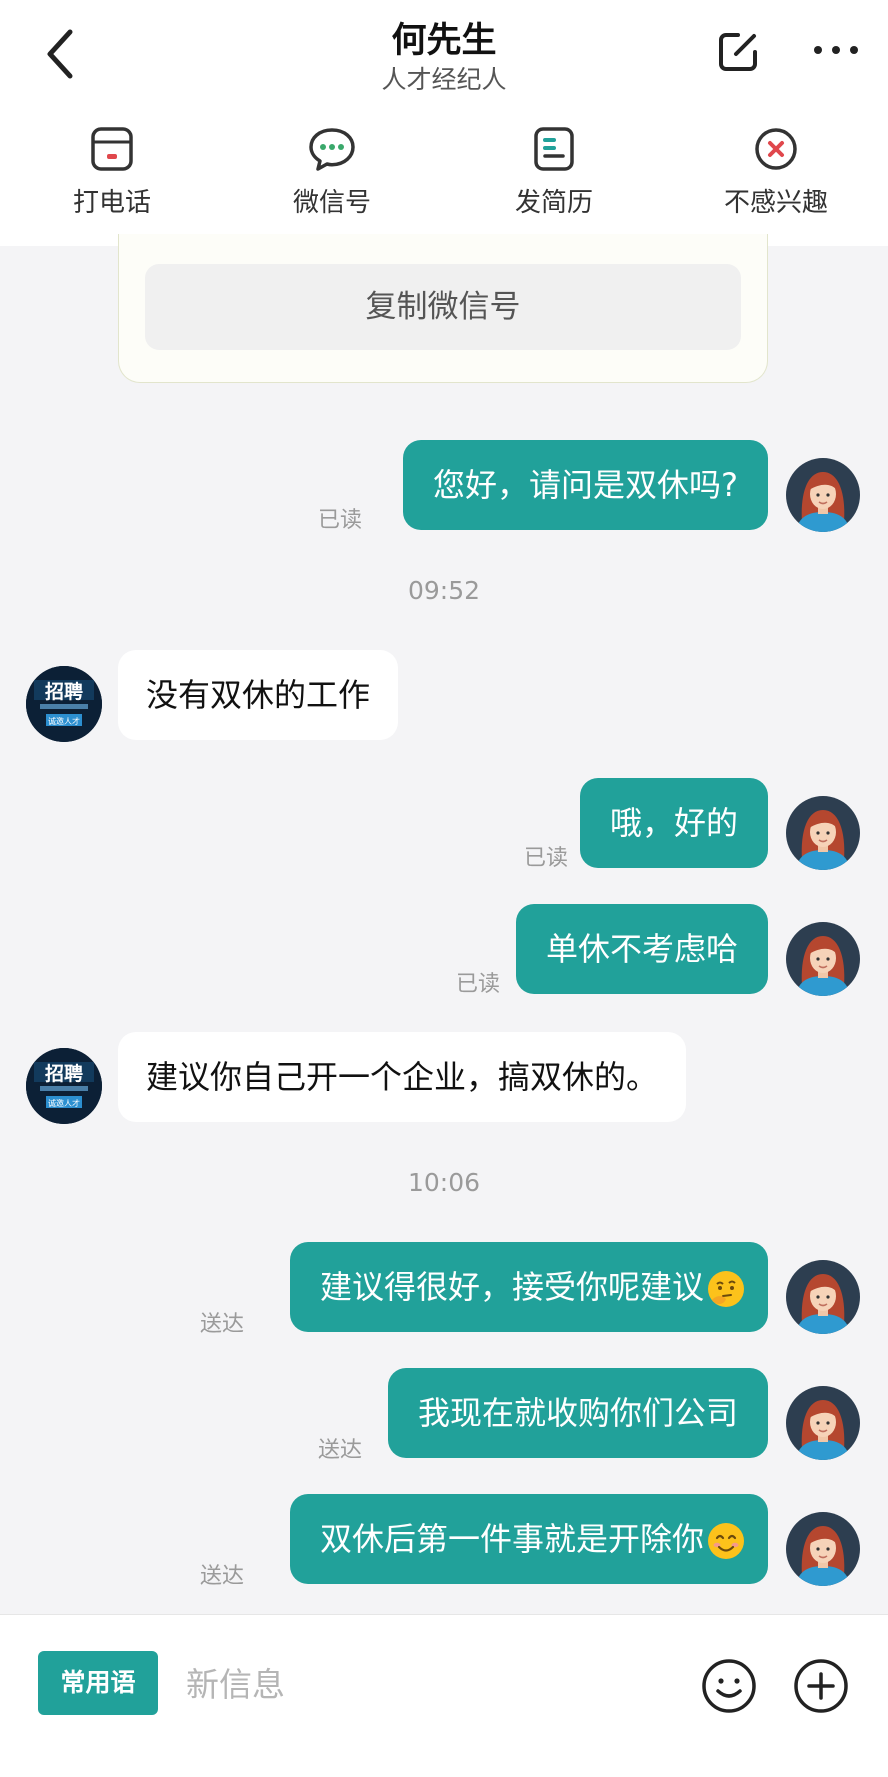 The width and height of the screenshot is (888, 1777). I want to click on phone-card-icon, so click(112, 149).